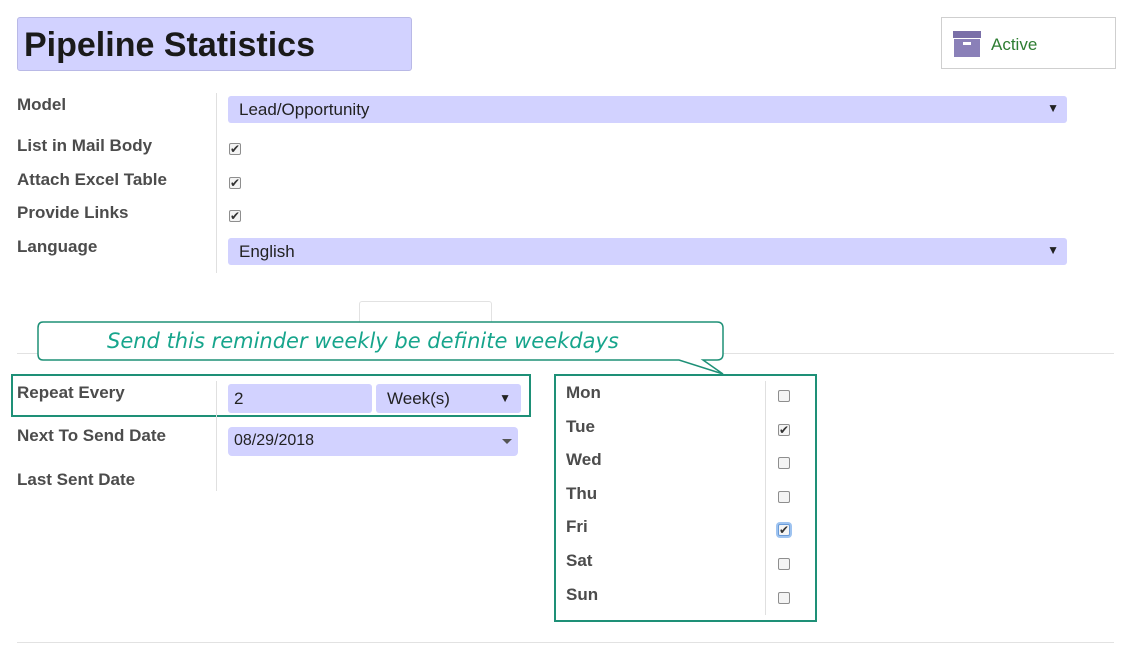 This screenshot has height=654, width=1130. What do you see at coordinates (418, 398) in the screenshot?
I see `repeat-unit-value: Week(s)` at bounding box center [418, 398].